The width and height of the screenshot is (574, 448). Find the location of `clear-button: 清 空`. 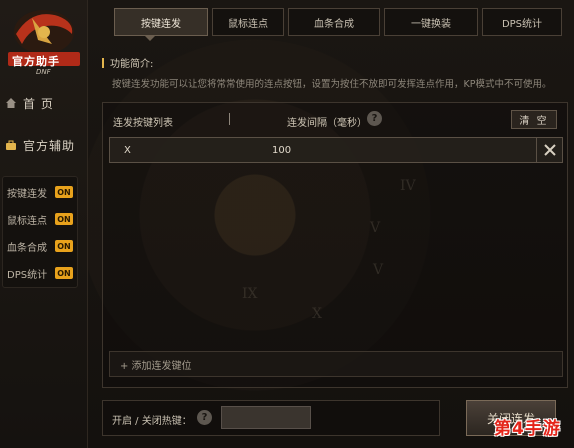

clear-button: 清 空 is located at coordinates (534, 119).